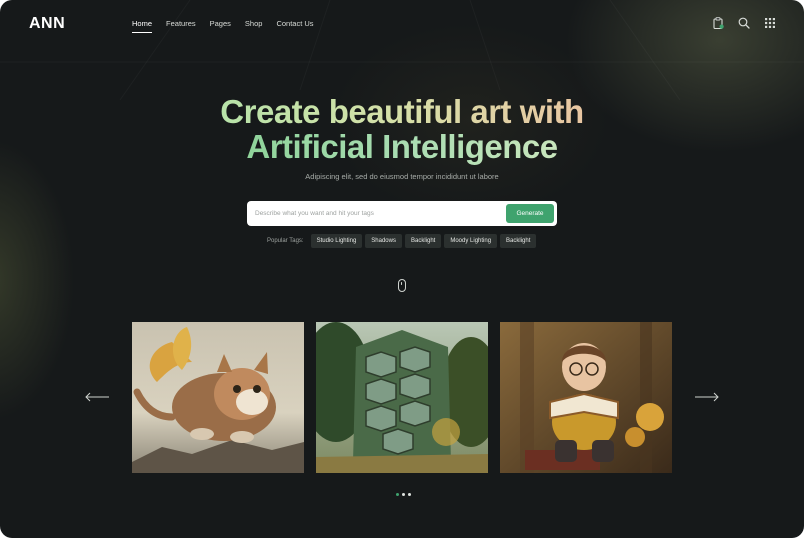 This screenshot has height=538, width=804. What do you see at coordinates (181, 26) in the screenshot?
I see `nav-item-features: Features` at bounding box center [181, 26].